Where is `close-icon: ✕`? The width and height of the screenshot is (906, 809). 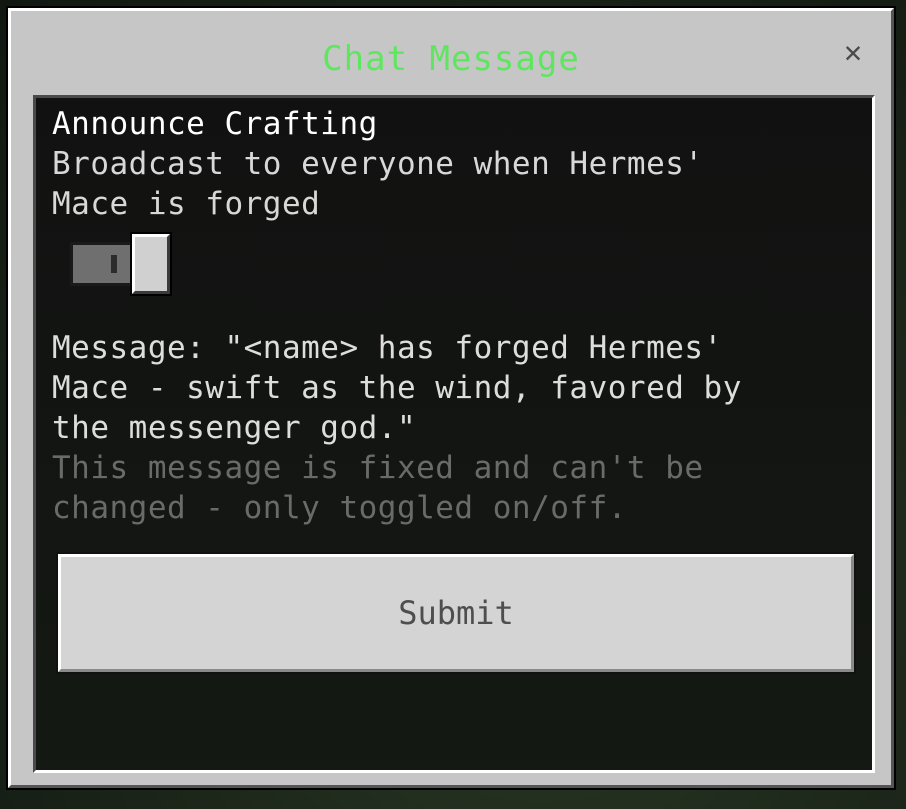 close-icon: ✕ is located at coordinates (853, 53).